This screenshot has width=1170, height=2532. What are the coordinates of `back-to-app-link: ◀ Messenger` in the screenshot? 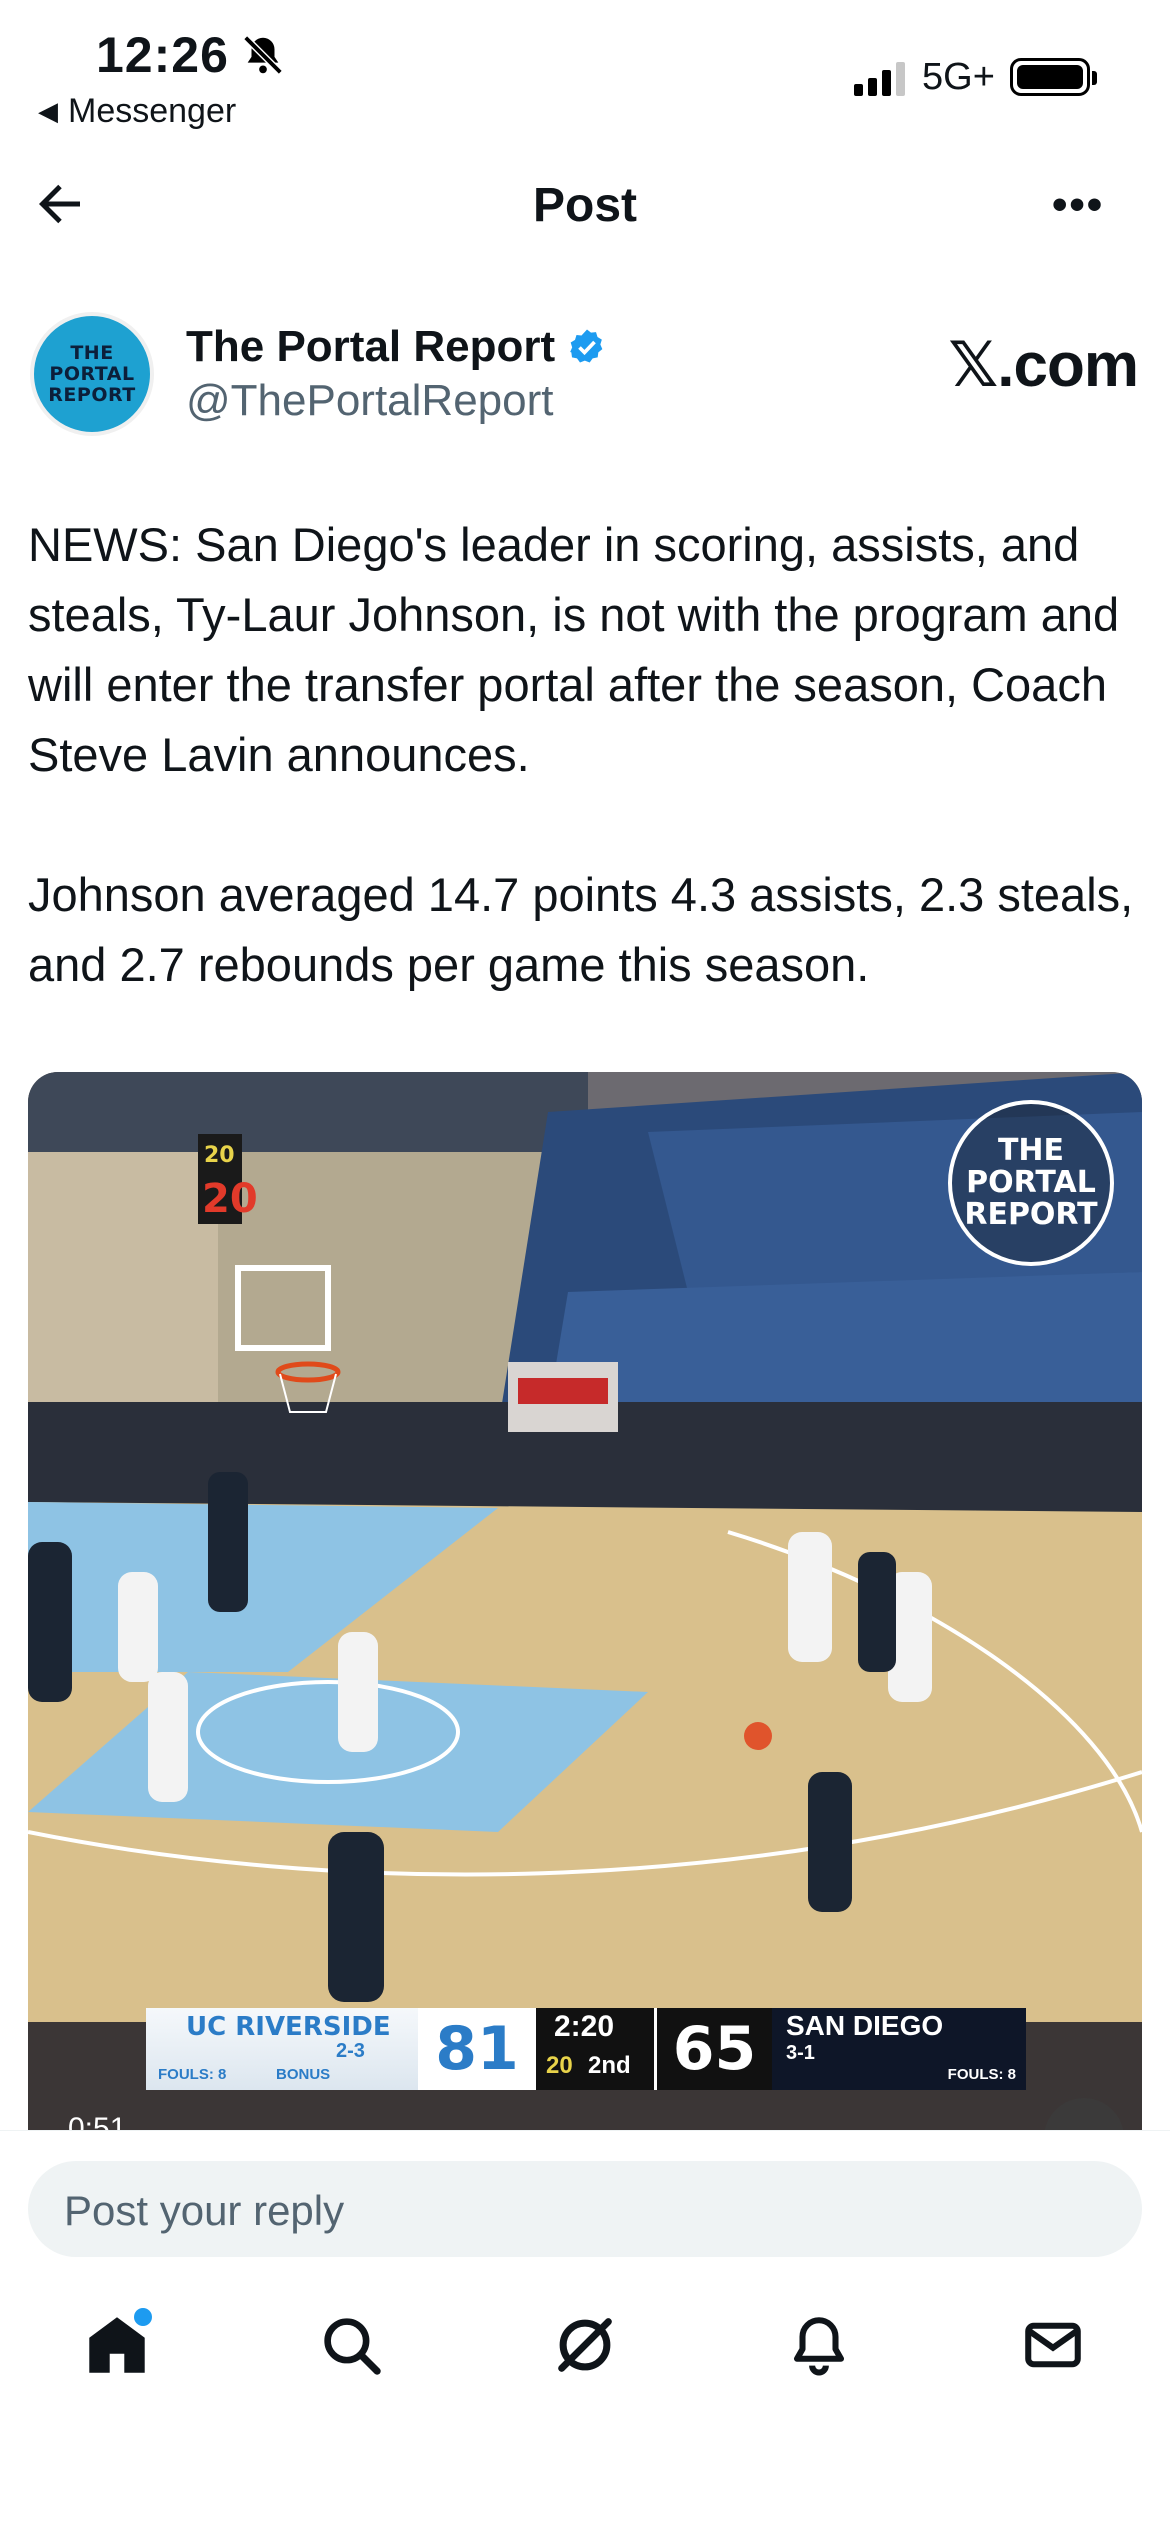 It's located at (137, 111).